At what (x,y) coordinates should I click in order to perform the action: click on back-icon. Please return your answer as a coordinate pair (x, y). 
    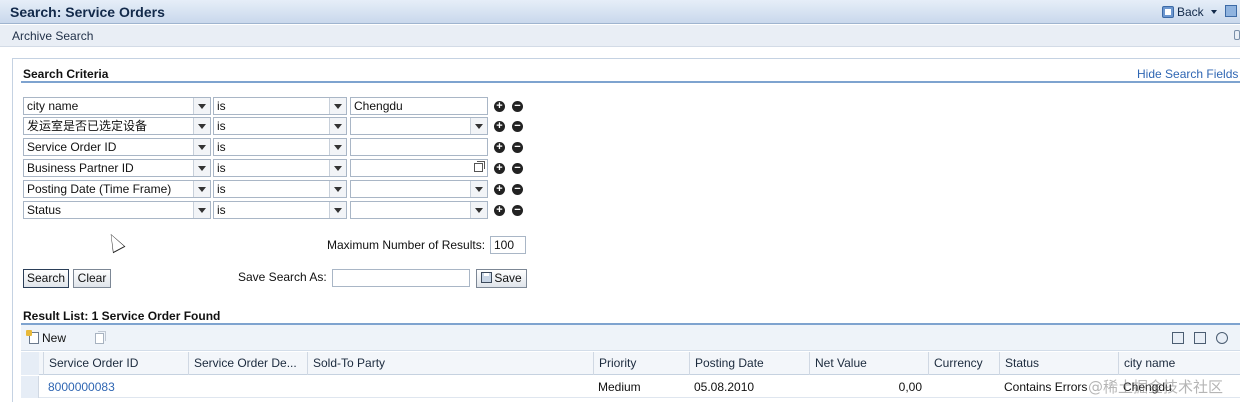
    Looking at the image, I should click on (1168, 12).